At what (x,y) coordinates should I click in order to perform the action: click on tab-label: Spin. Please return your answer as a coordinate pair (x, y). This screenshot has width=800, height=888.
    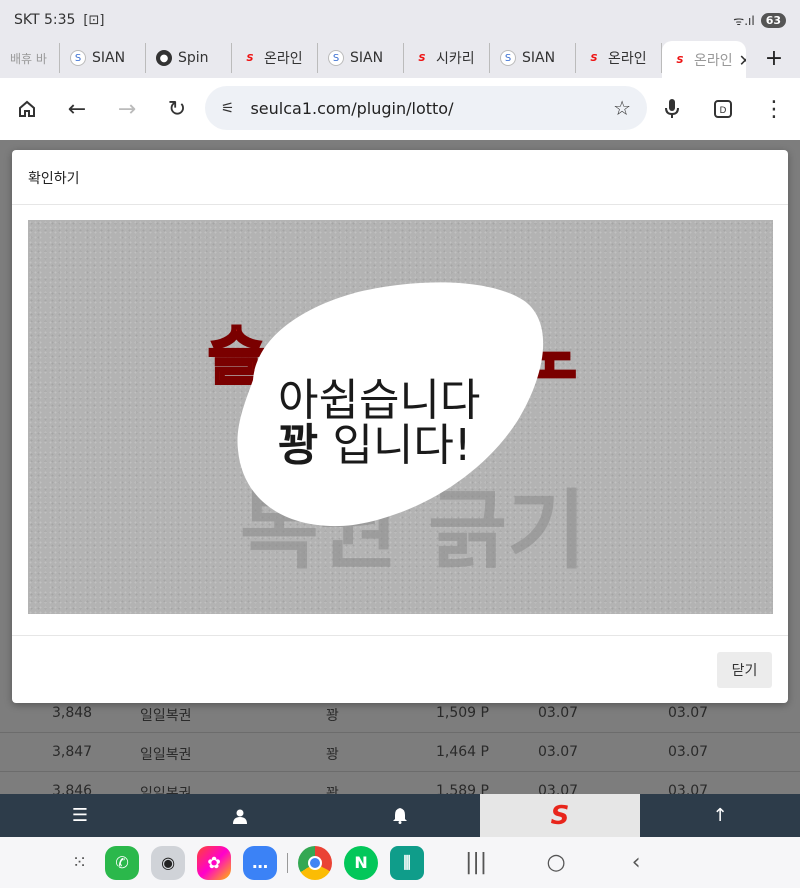
    Looking at the image, I should click on (193, 58).